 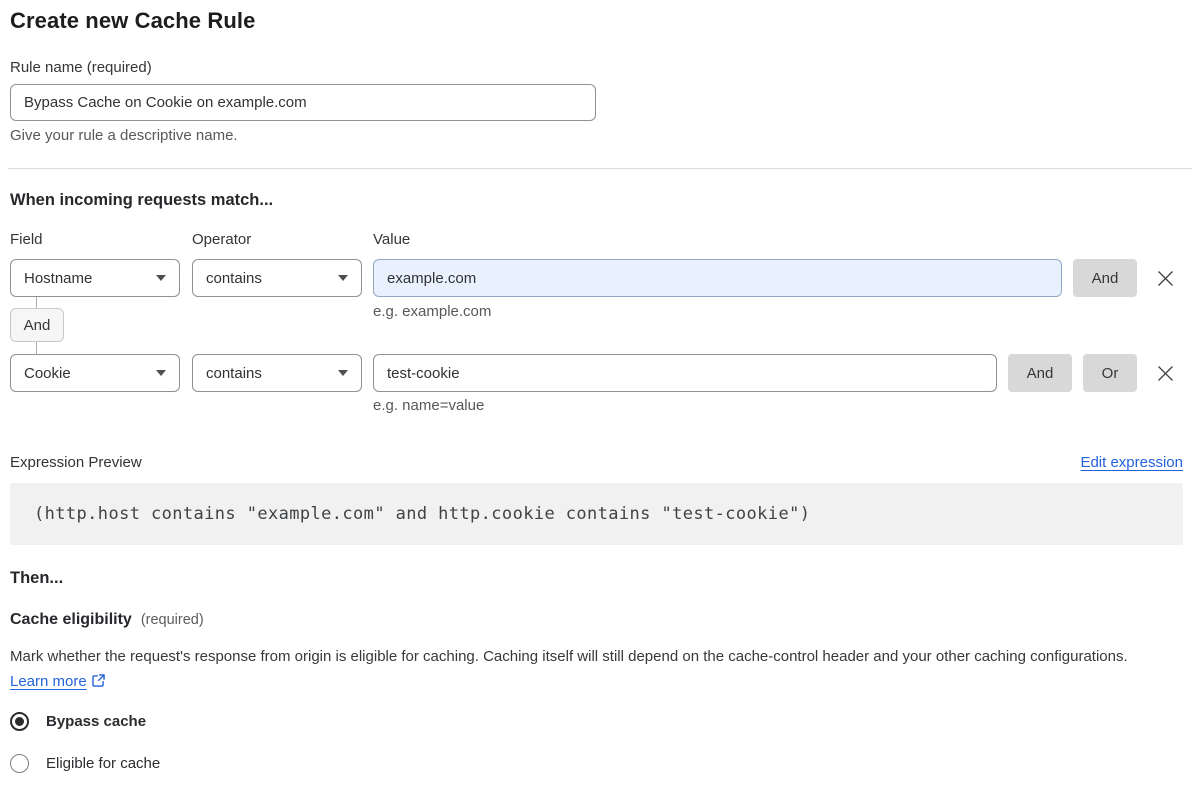 I want to click on radio-option-label: Bypass cache, so click(x=96, y=721).